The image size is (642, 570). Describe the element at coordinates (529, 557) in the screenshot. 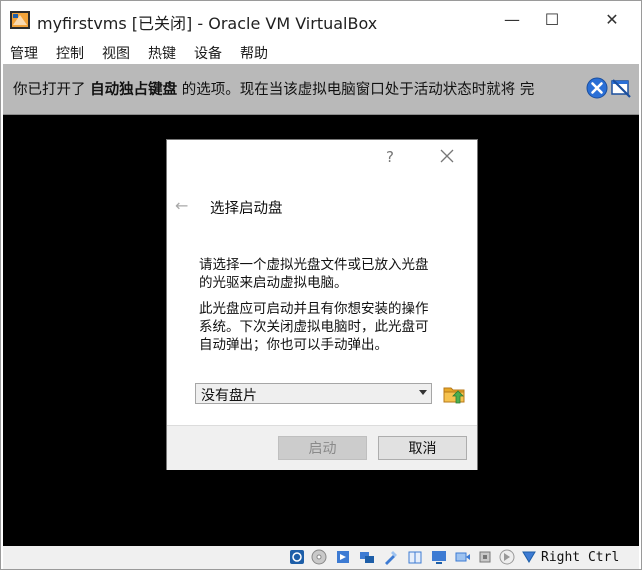

I see `keyboard-capture-icon` at that location.